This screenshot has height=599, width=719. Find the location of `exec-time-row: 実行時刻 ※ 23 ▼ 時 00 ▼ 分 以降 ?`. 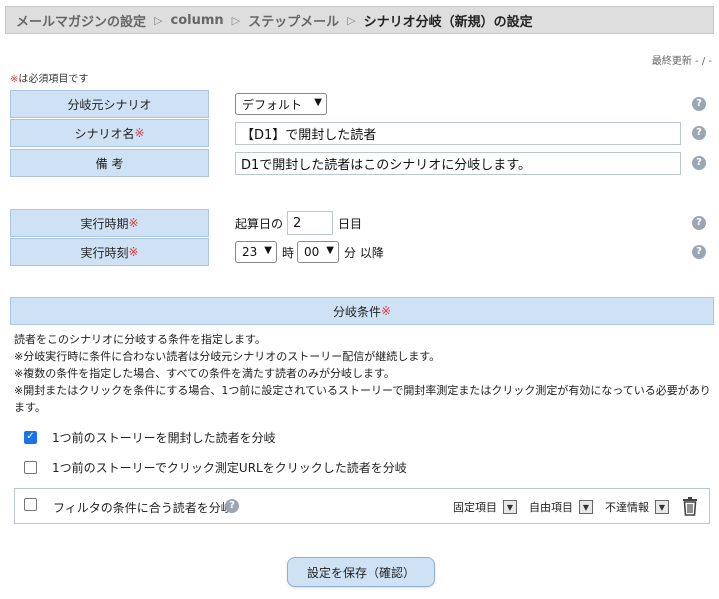

exec-time-row: 実行時刻 ※ 23 ▼ 時 00 ▼ 分 以降 ? is located at coordinates (362, 252).